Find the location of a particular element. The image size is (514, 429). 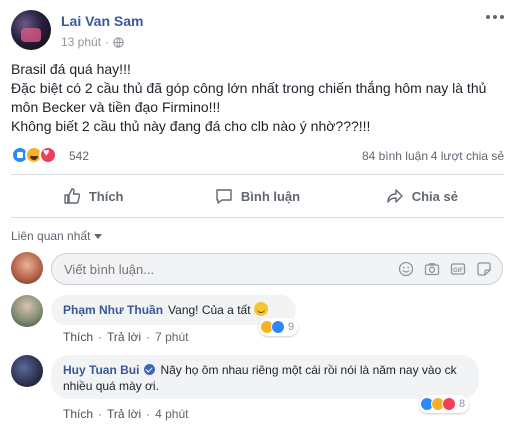

svg-text: GIF is located at coordinates (458, 271).